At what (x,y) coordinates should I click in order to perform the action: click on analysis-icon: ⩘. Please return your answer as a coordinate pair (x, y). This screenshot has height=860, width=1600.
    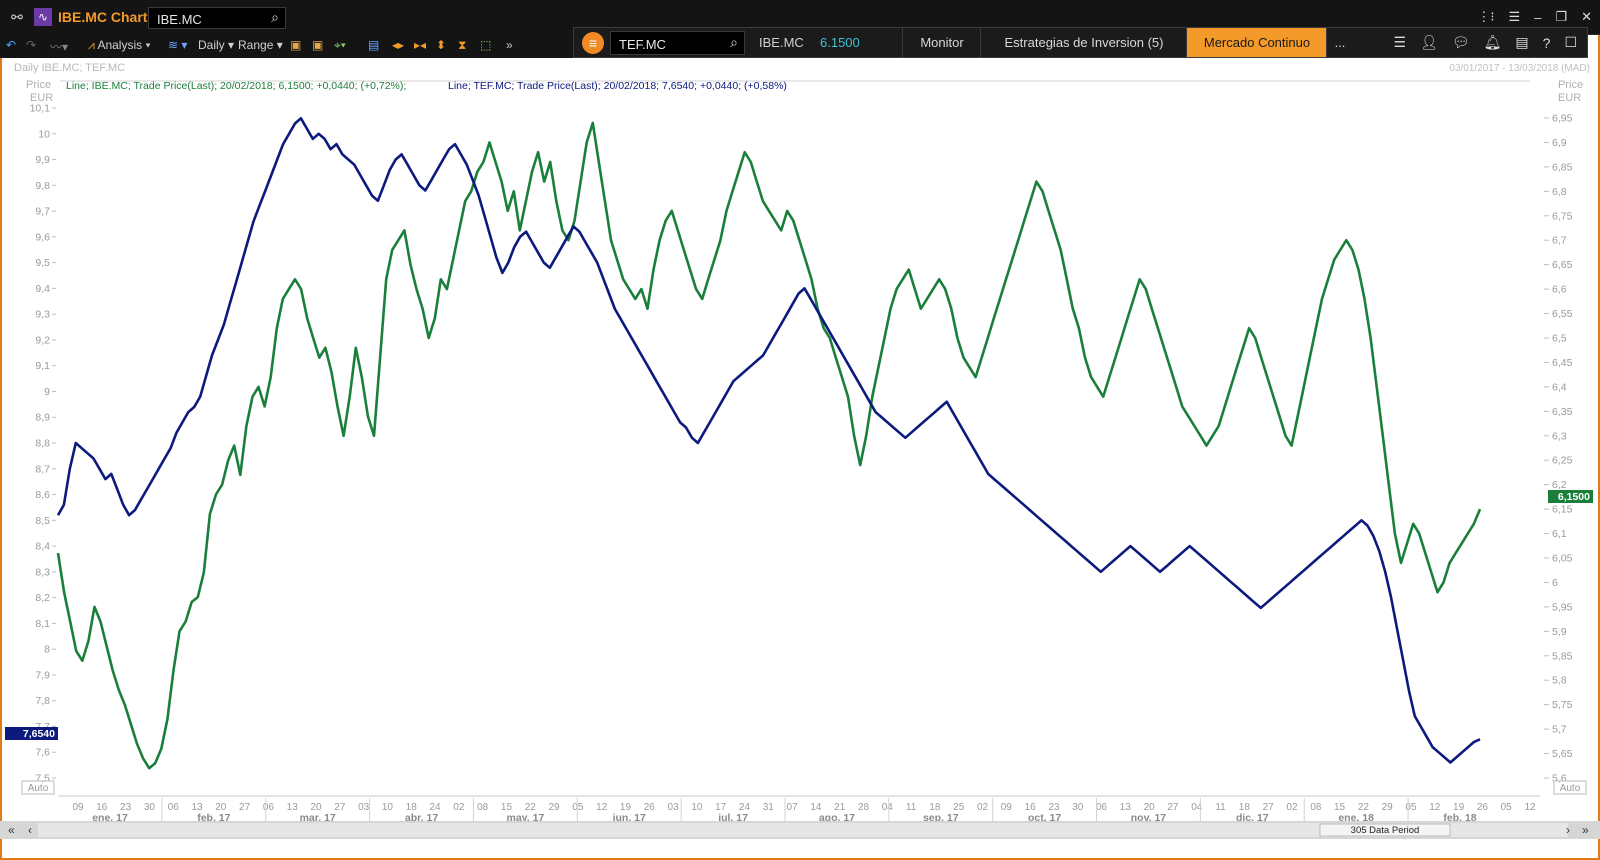
    Looking at the image, I should click on (91, 45).